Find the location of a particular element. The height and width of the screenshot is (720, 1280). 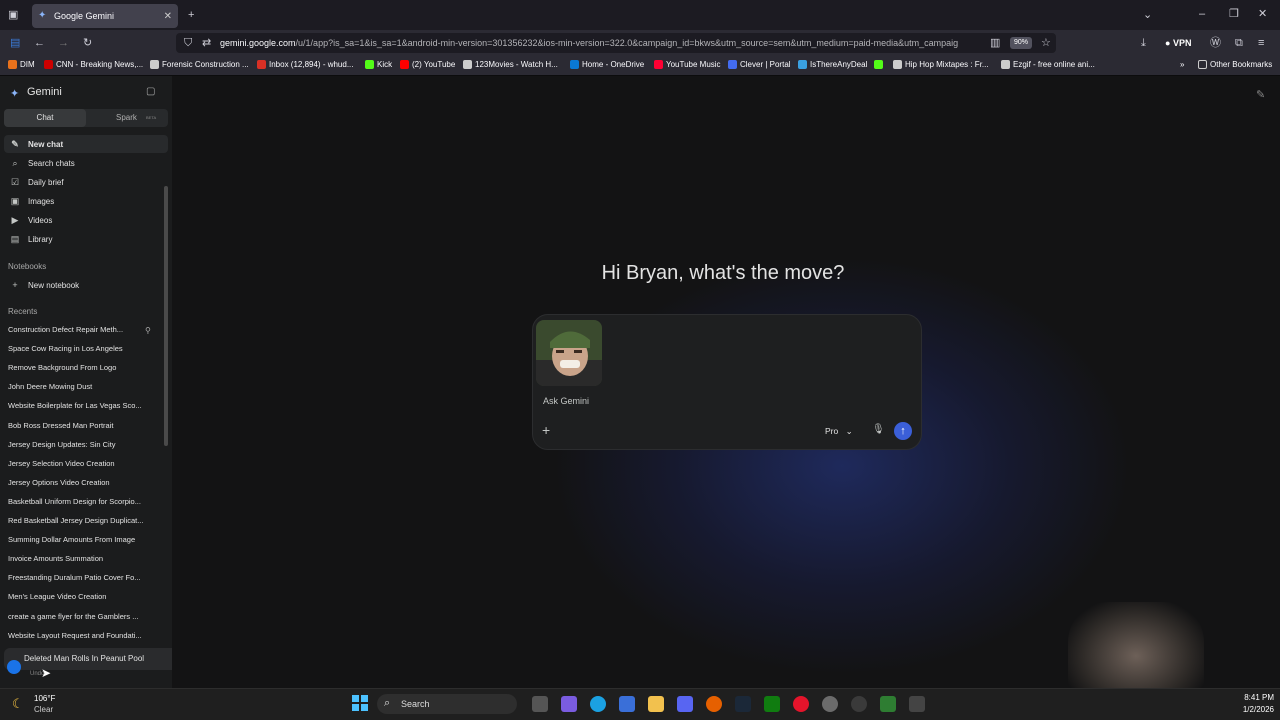

nav-new-chat: ✎ New chat is located at coordinates (86, 144).